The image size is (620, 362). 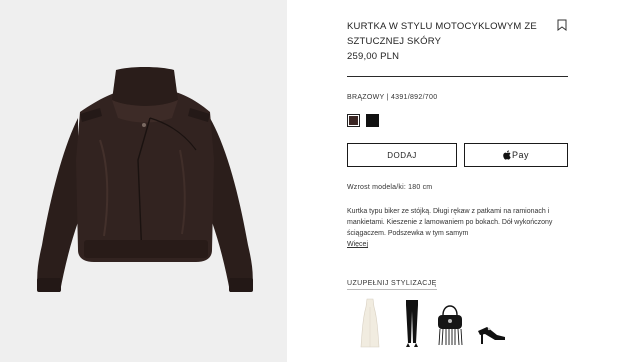 What do you see at coordinates (450, 323) in the screenshot?
I see `thumb-fringe-bag` at bounding box center [450, 323].